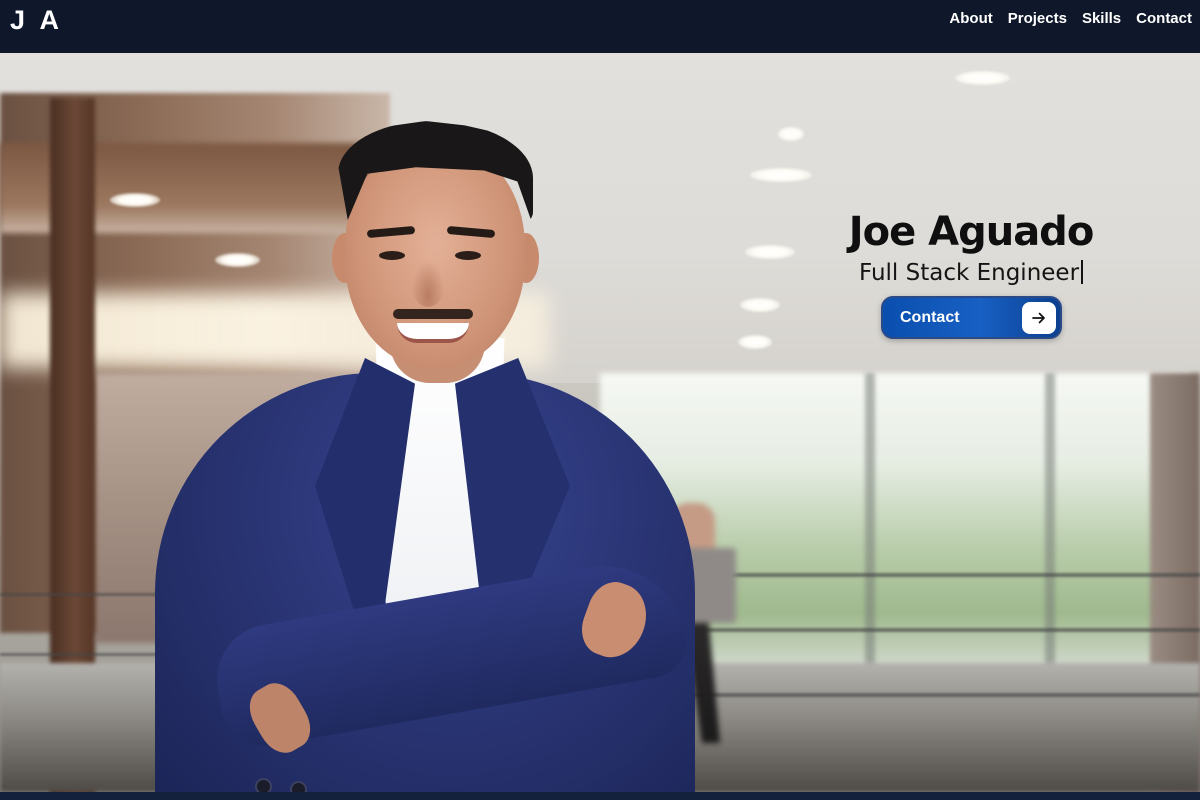 Image resolution: width=1200 pixels, height=800 pixels. I want to click on nav-links: About Projects Skills Contact, so click(1070, 18).